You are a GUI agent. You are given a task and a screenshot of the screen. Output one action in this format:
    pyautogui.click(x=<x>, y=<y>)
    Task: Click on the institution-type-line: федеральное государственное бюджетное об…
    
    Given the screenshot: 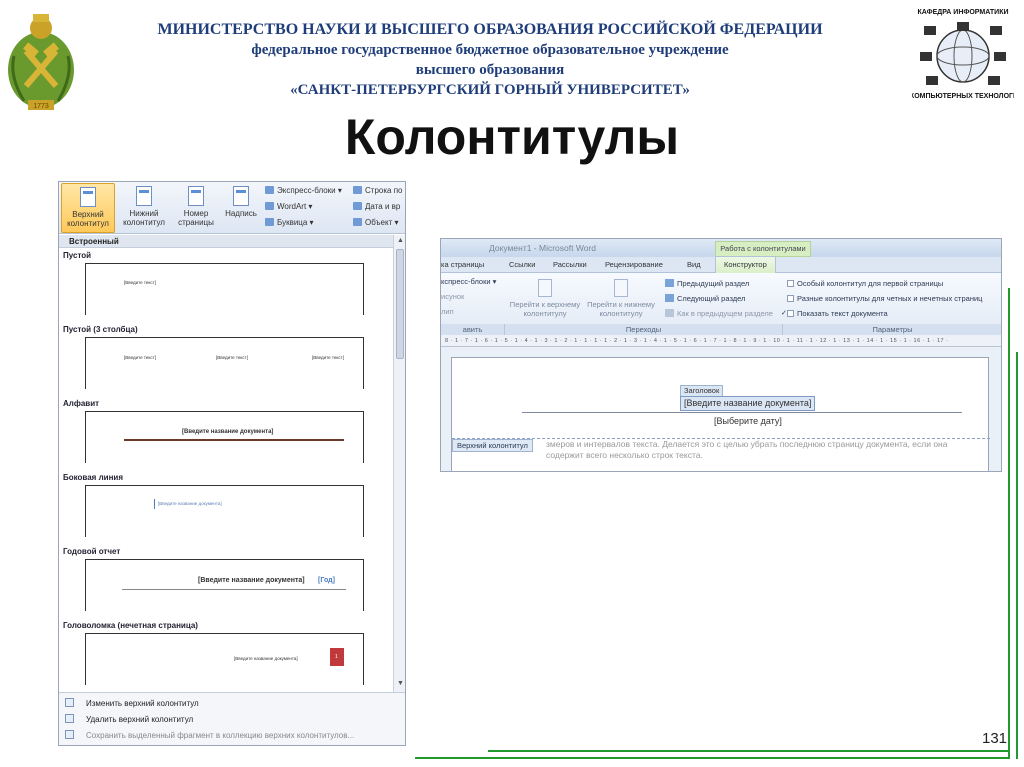 What is the action you would take?
    pyautogui.click(x=490, y=50)
    